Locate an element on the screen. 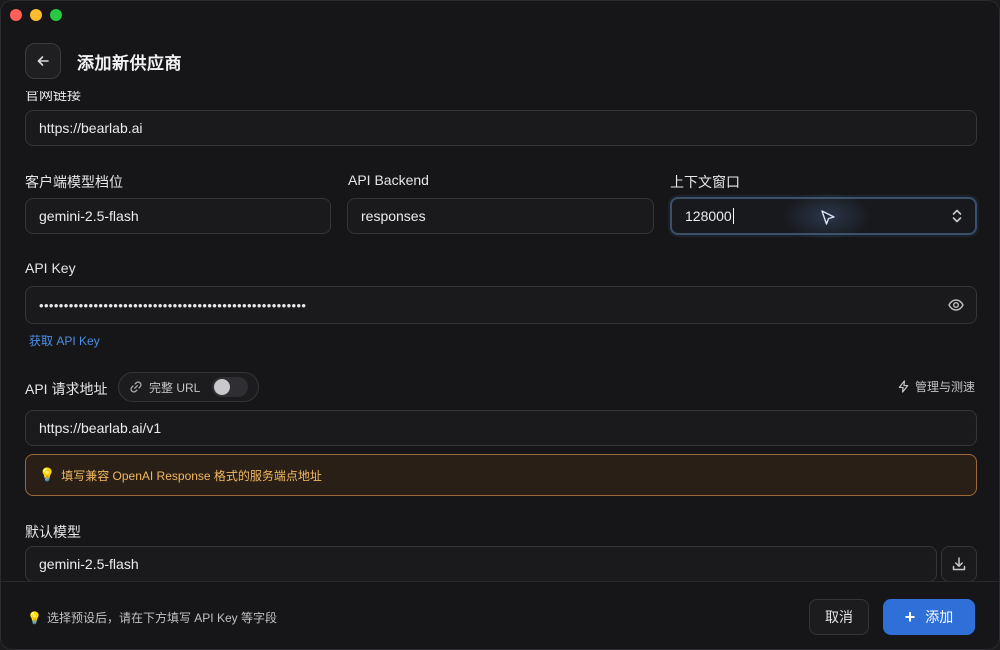 The width and height of the screenshot is (1000, 650). number-stepper-icon is located at coordinates (957, 216).